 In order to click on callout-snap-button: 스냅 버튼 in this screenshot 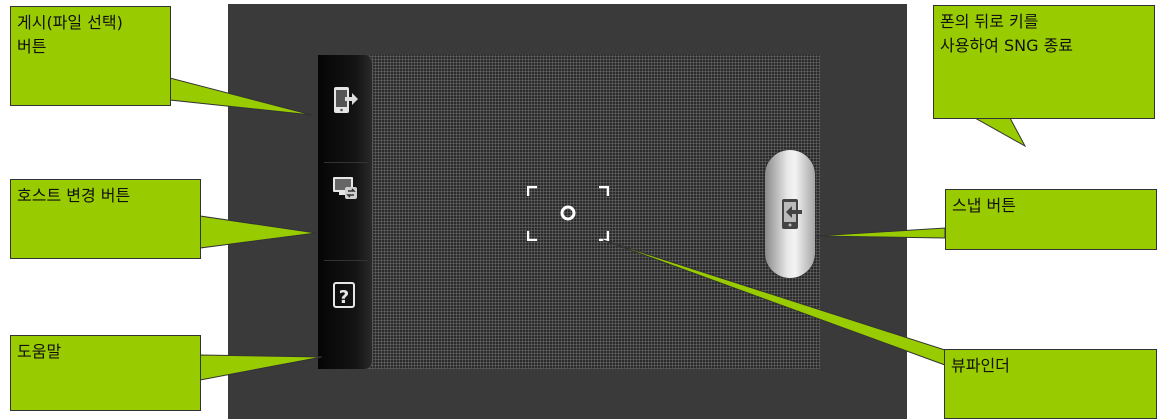, I will do `click(1051, 219)`.